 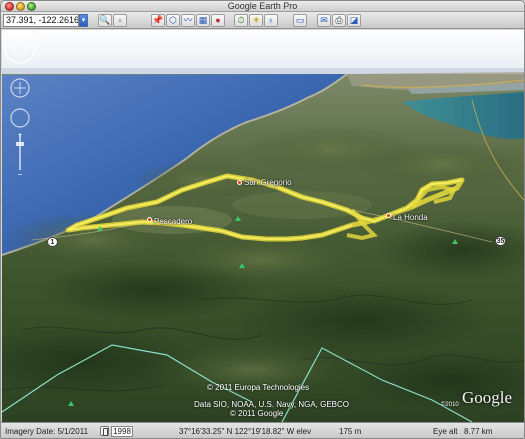 I want to click on sunlight-icon: ☀, so click(x=256, y=20).